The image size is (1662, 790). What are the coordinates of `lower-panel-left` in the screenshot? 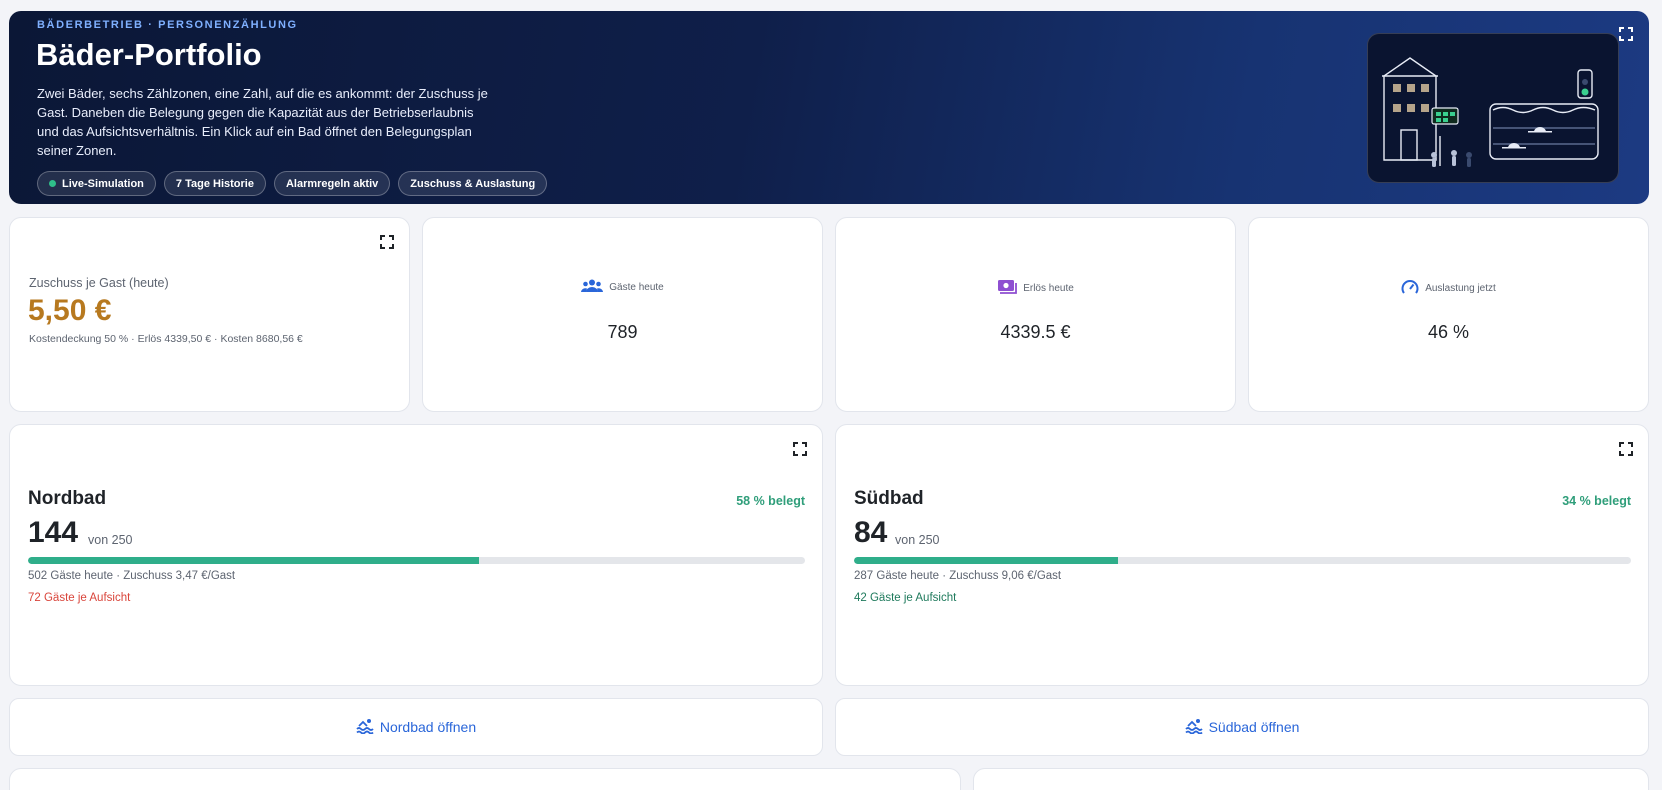 It's located at (485, 779).